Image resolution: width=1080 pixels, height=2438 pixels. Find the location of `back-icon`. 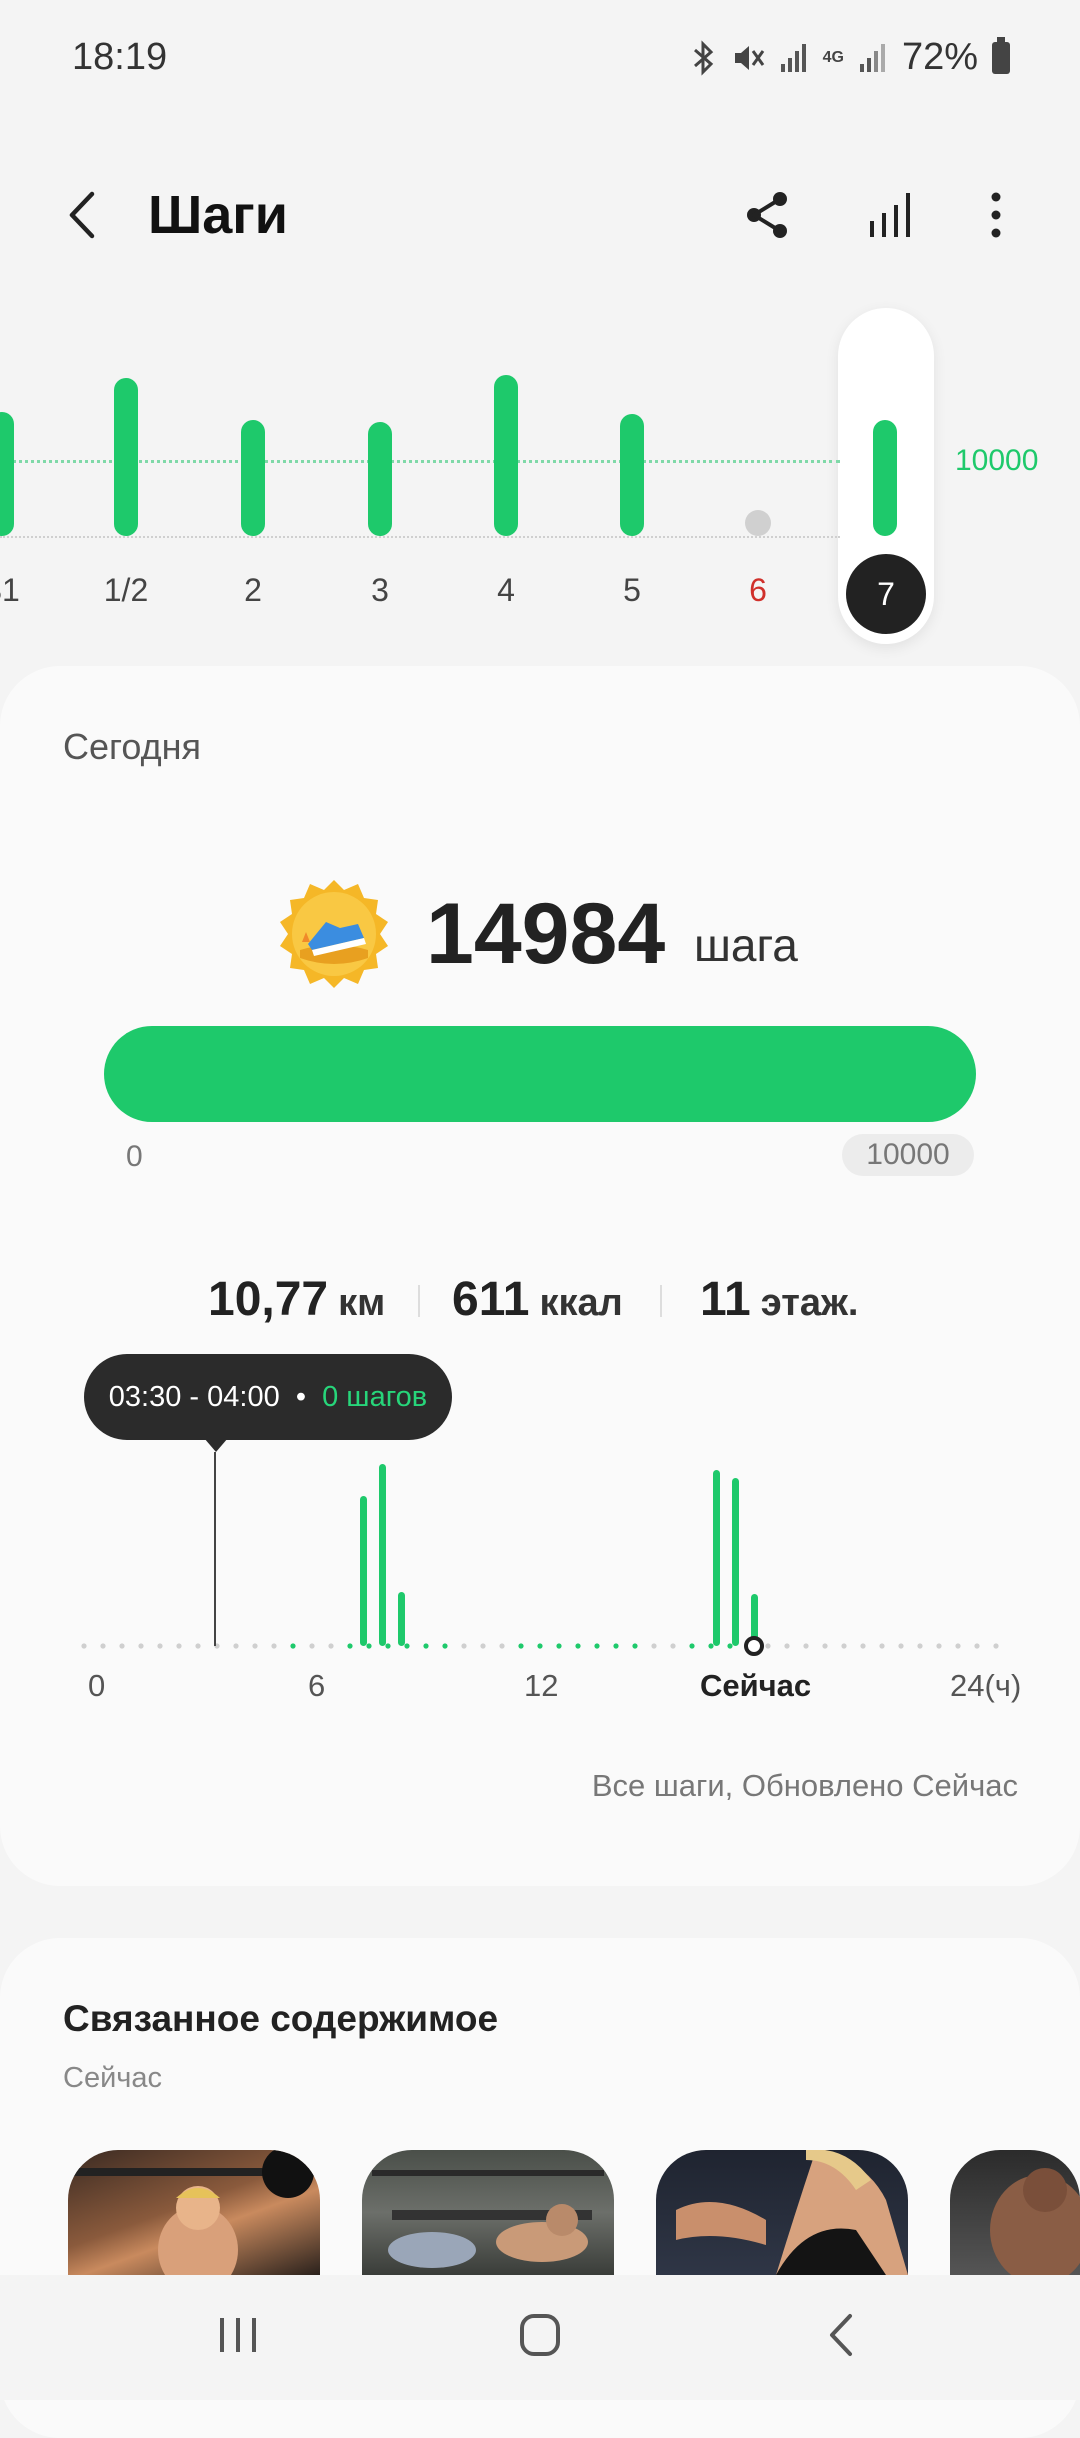

back-icon is located at coordinates (82, 215).